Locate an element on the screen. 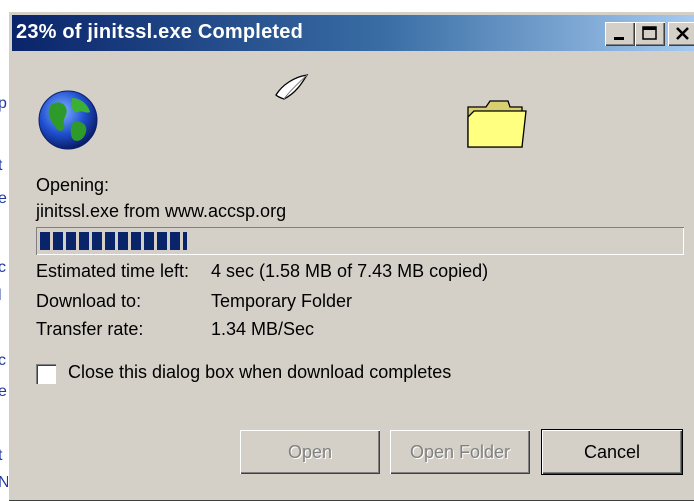 The height and width of the screenshot is (501, 694). maximize-icon is located at coordinates (649, 33).